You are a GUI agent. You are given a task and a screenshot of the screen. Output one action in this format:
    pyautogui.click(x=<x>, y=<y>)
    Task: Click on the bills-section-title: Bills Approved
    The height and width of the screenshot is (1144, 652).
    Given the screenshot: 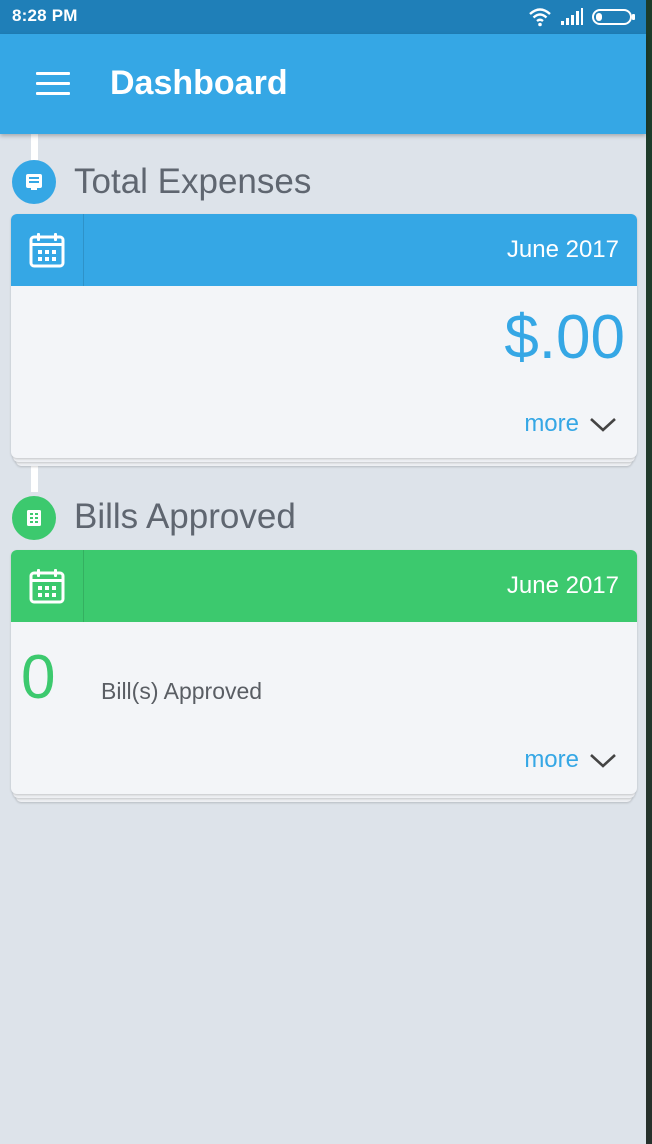 What is the action you would take?
    pyautogui.click(x=185, y=516)
    